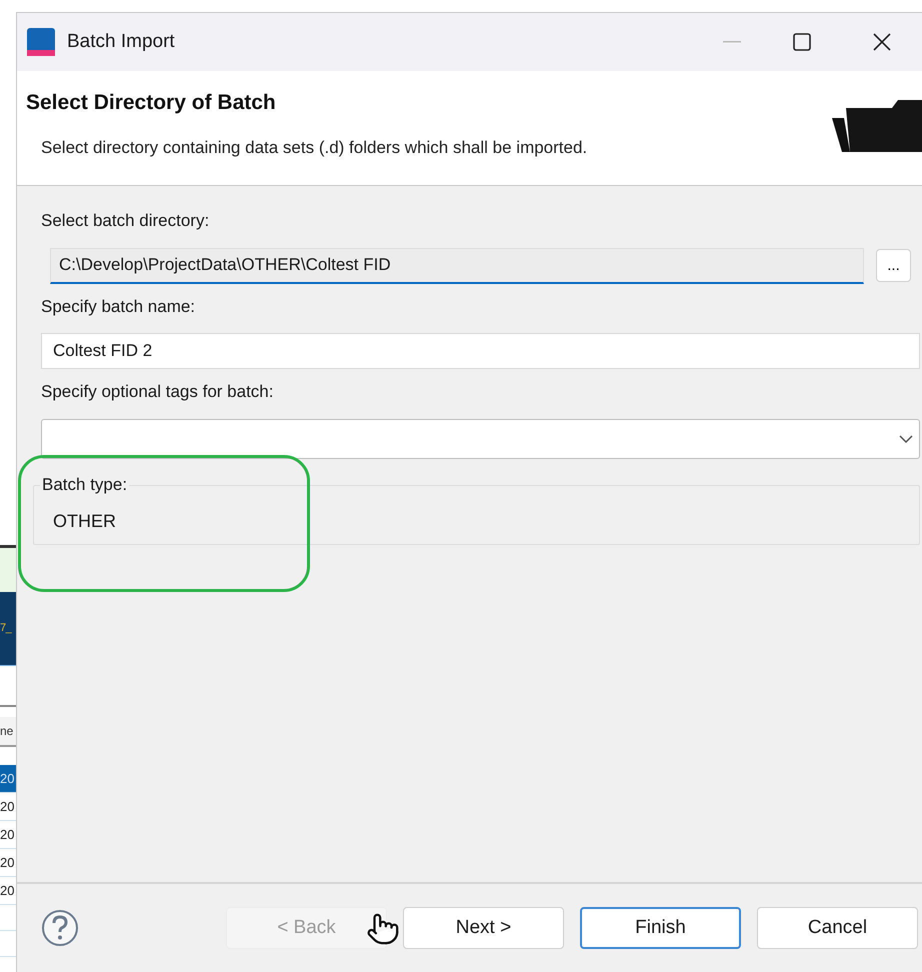 The height and width of the screenshot is (972, 922). Describe the element at coordinates (882, 42) in the screenshot. I see `close-icon` at that location.